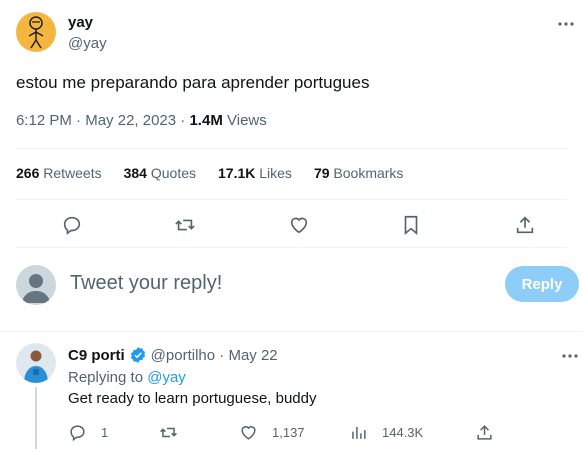  What do you see at coordinates (542, 284) in the screenshot?
I see `reply-button: Reply` at bounding box center [542, 284].